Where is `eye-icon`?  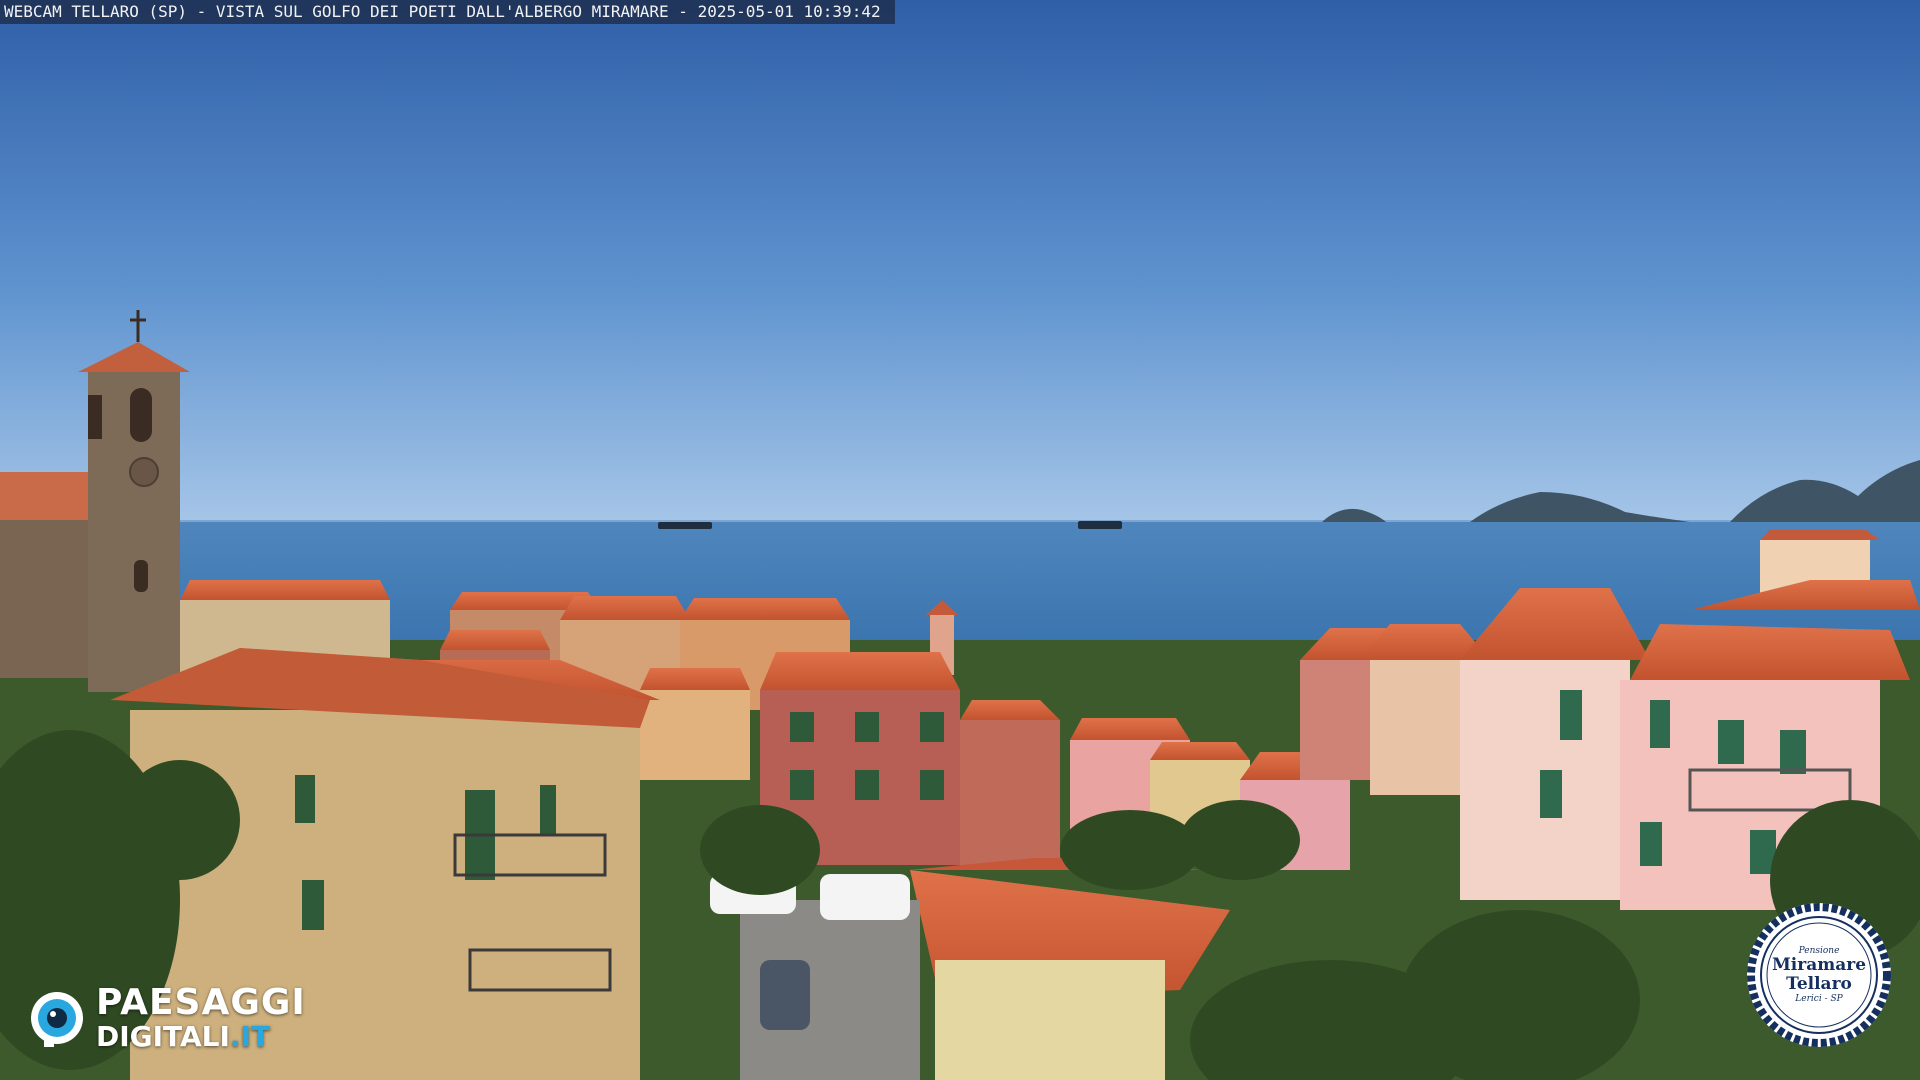 eye-icon is located at coordinates (57, 1019).